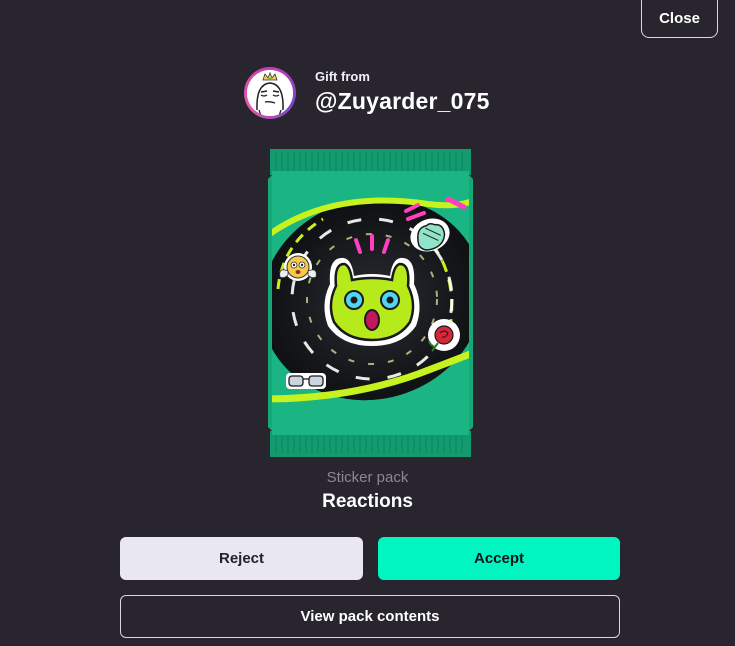 This screenshot has width=735, height=646. Describe the element at coordinates (367, 501) in the screenshot. I see `pack-name: Reactions` at that location.